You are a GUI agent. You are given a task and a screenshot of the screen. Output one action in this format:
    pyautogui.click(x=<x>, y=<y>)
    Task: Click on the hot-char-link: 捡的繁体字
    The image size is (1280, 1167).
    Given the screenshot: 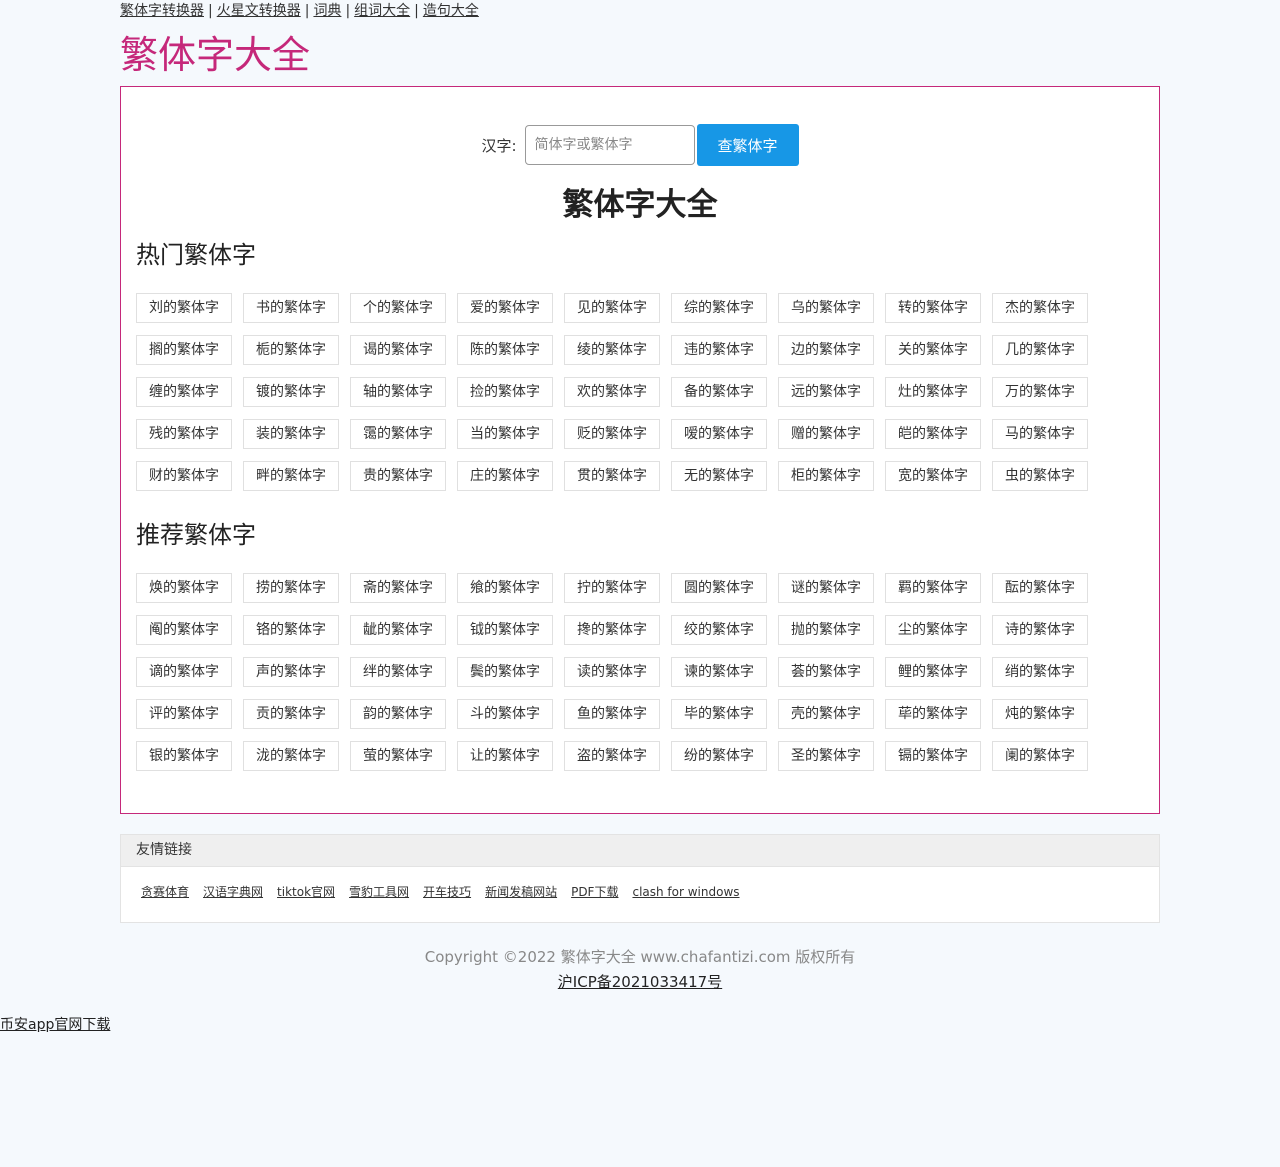 What is the action you would take?
    pyautogui.click(x=505, y=392)
    